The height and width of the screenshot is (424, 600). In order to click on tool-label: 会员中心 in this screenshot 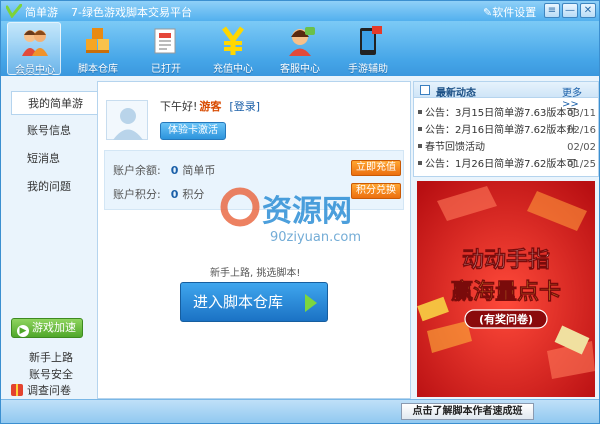, I will do `click(35, 70)`.